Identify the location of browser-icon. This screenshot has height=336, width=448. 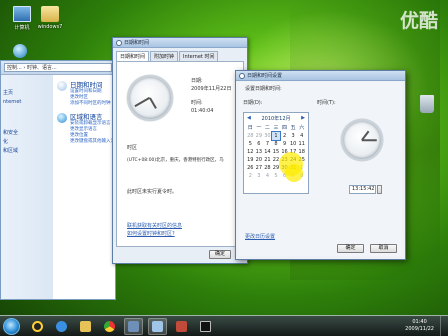
(61, 326).